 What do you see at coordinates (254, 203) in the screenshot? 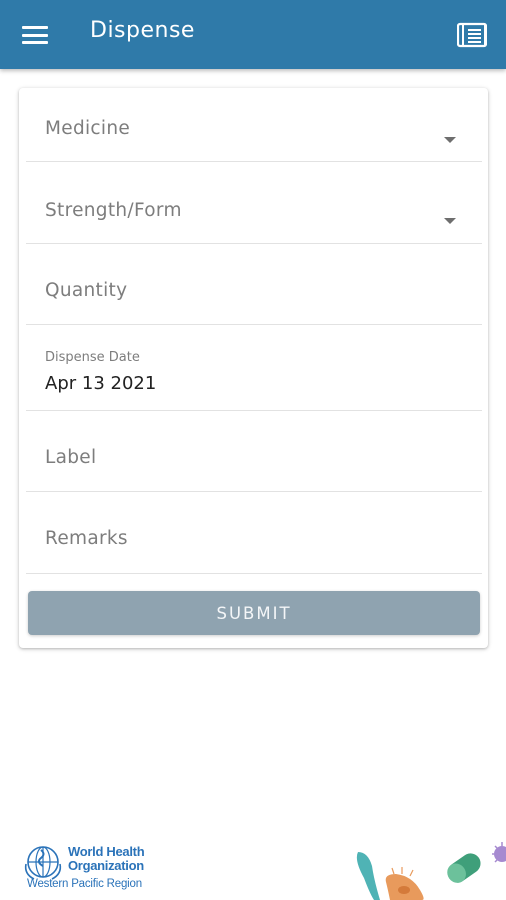
I see `strength-form-select: Strength/Form` at bounding box center [254, 203].